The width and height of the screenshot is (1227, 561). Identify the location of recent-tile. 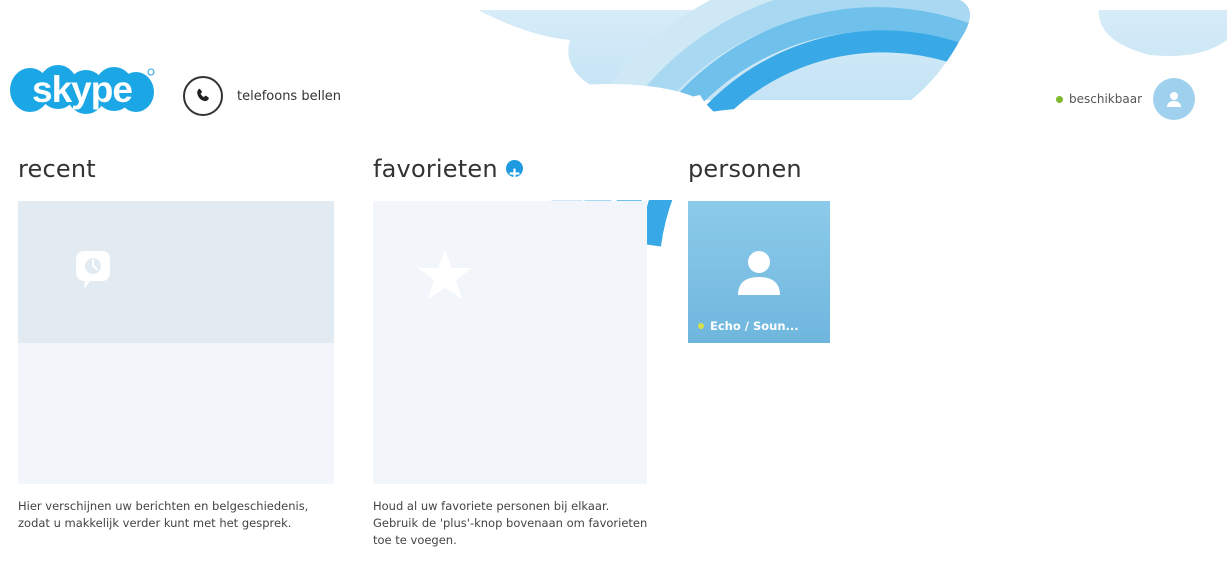
(176, 342).